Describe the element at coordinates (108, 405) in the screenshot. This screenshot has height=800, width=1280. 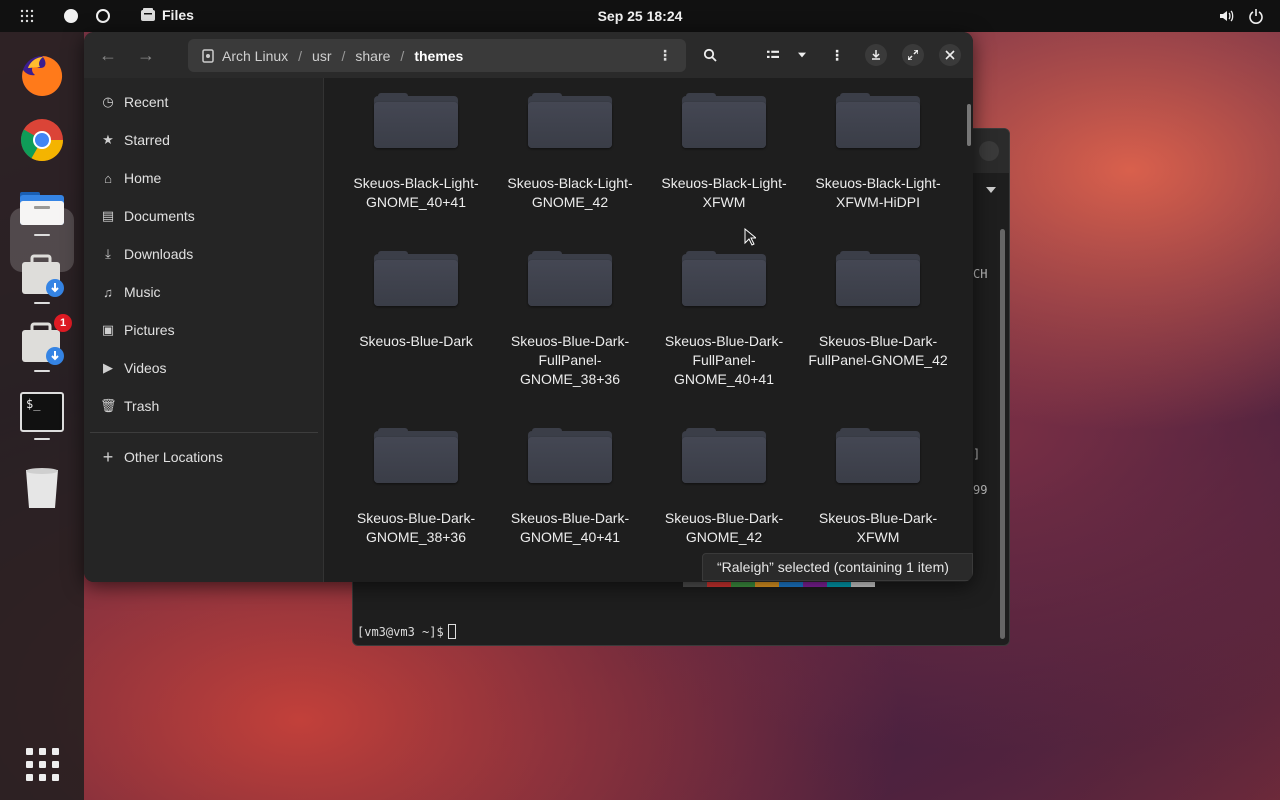
I see `trash-icon: 🗑` at that location.